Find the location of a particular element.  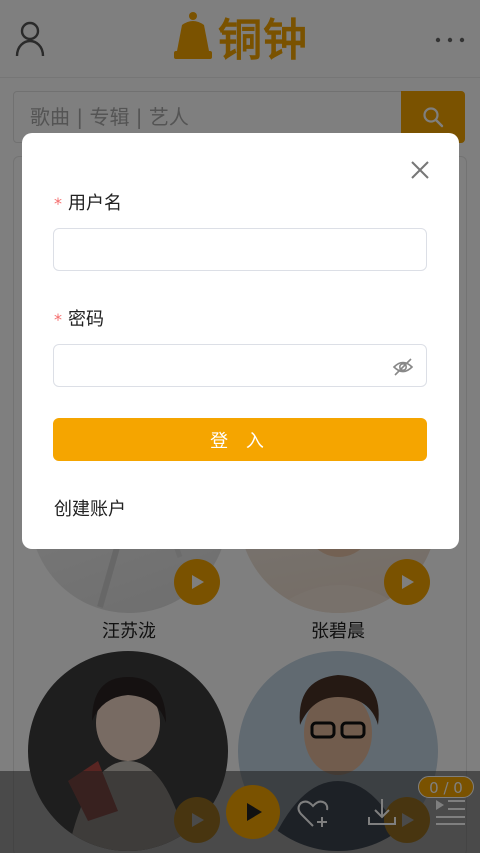

login-button: 登 入 is located at coordinates (240, 439).